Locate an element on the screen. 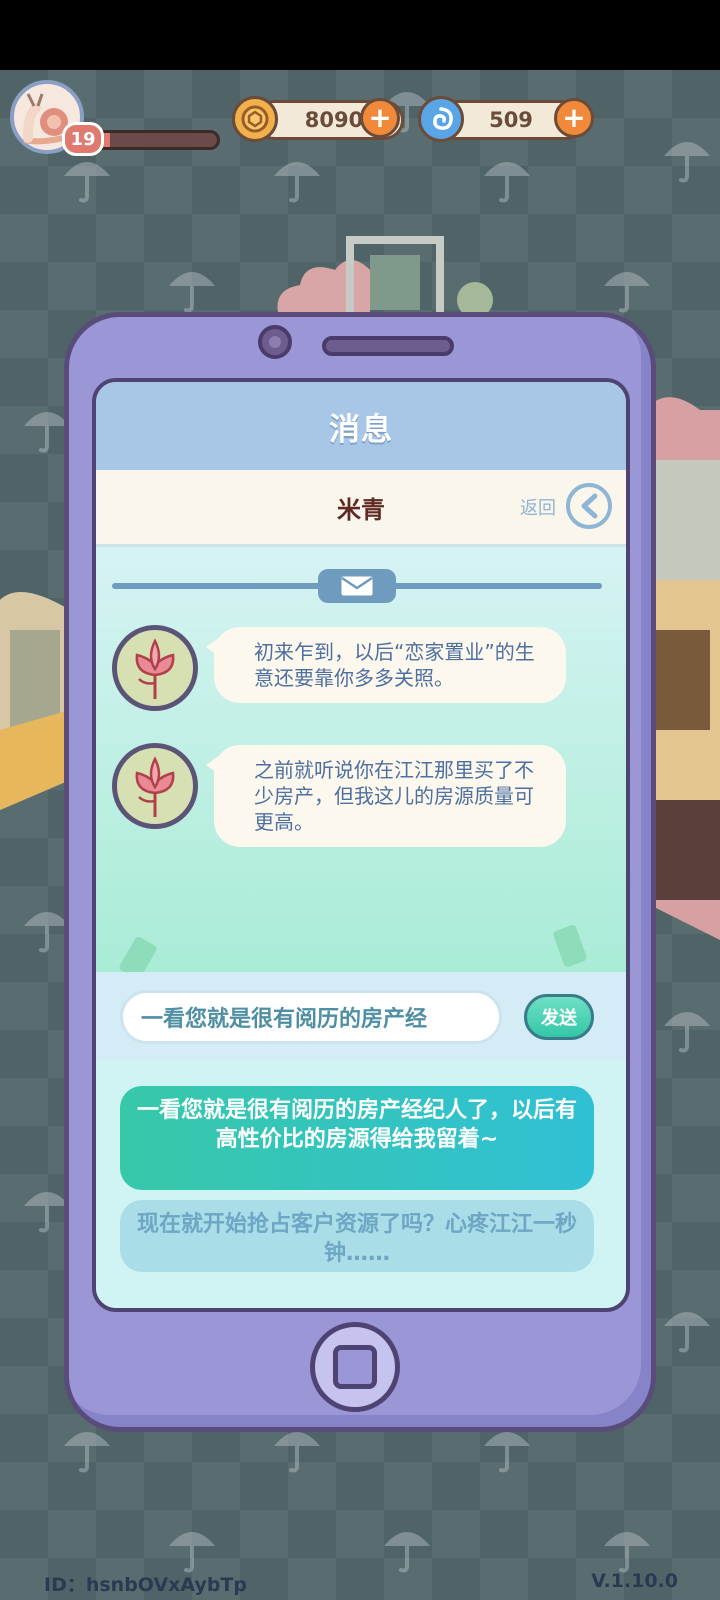 This screenshot has height=1600, width=720. envelope-icon is located at coordinates (357, 586).